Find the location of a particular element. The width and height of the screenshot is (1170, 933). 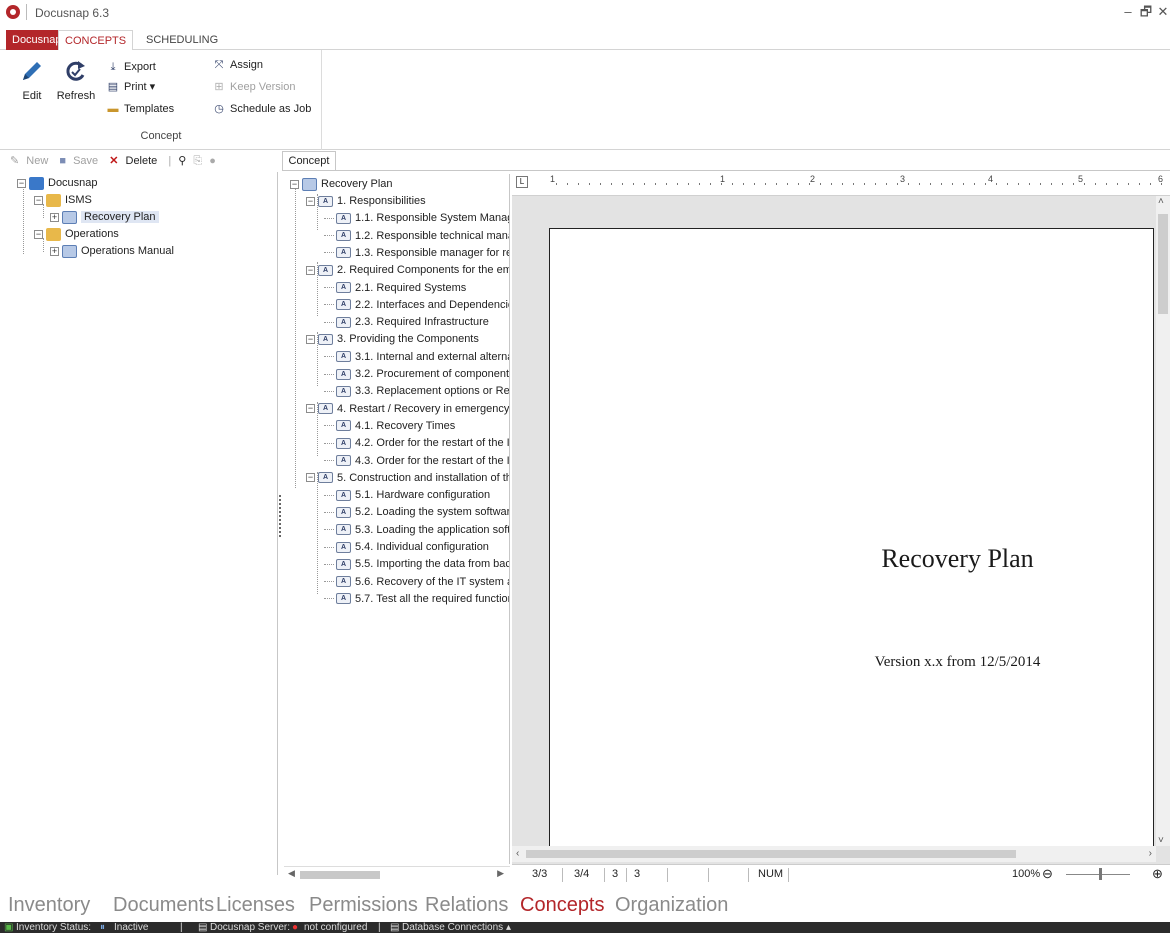

outline-subsection: A 5.2. Loading the system software is located at coordinates (416, 512).